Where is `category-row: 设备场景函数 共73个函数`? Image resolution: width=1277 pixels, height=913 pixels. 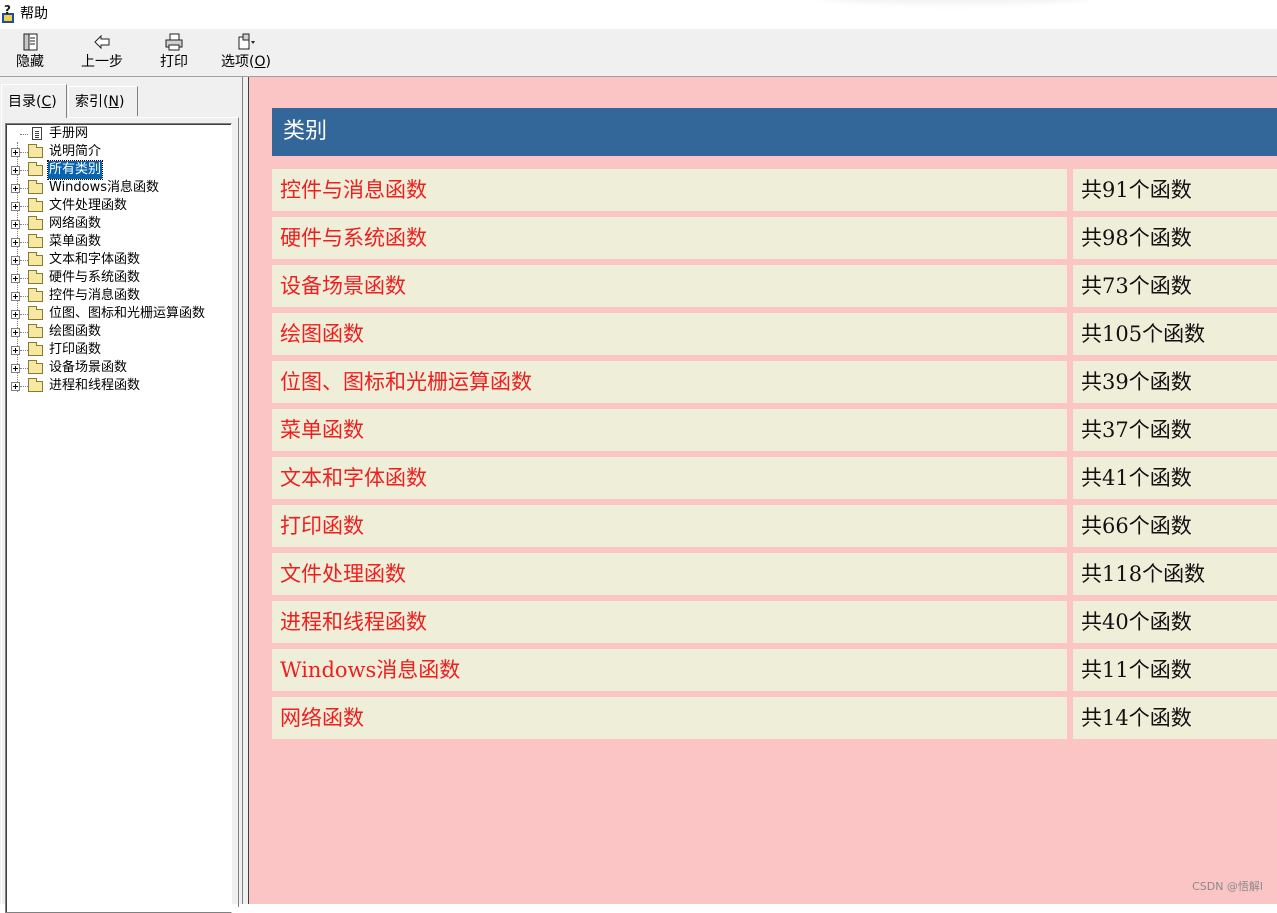
category-row: 设备场景函数 共73个函数 is located at coordinates (774, 286).